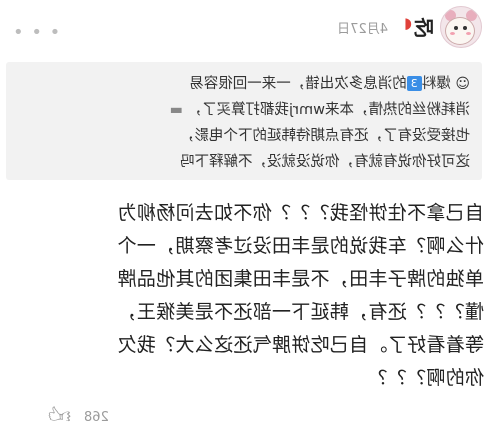 The height and width of the screenshot is (447, 496). What do you see at coordinates (460, 31) in the screenshot?
I see `avatar-face` at bounding box center [460, 31].